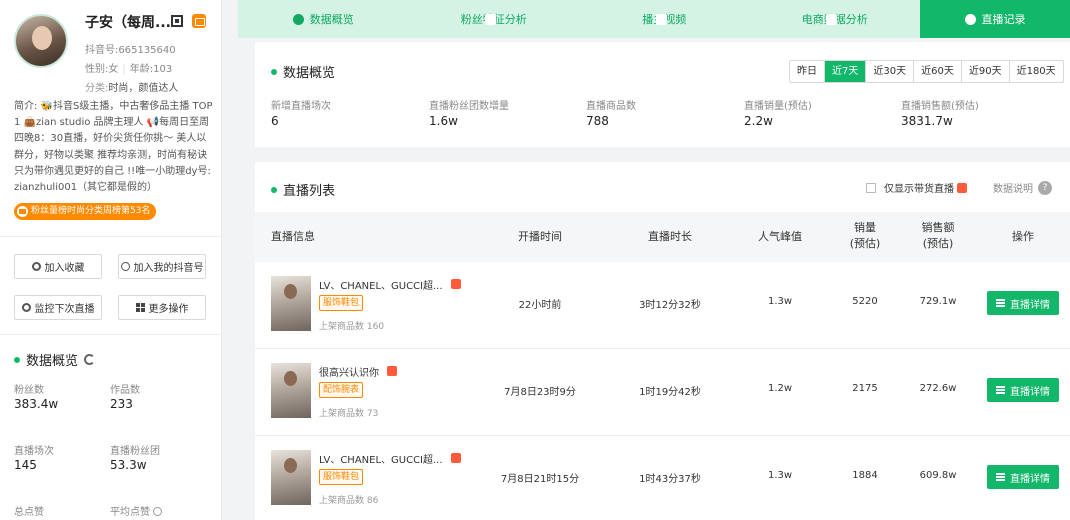 The image size is (1070, 520). Describe the element at coordinates (41, 41) in the screenshot. I see `avatar` at that location.